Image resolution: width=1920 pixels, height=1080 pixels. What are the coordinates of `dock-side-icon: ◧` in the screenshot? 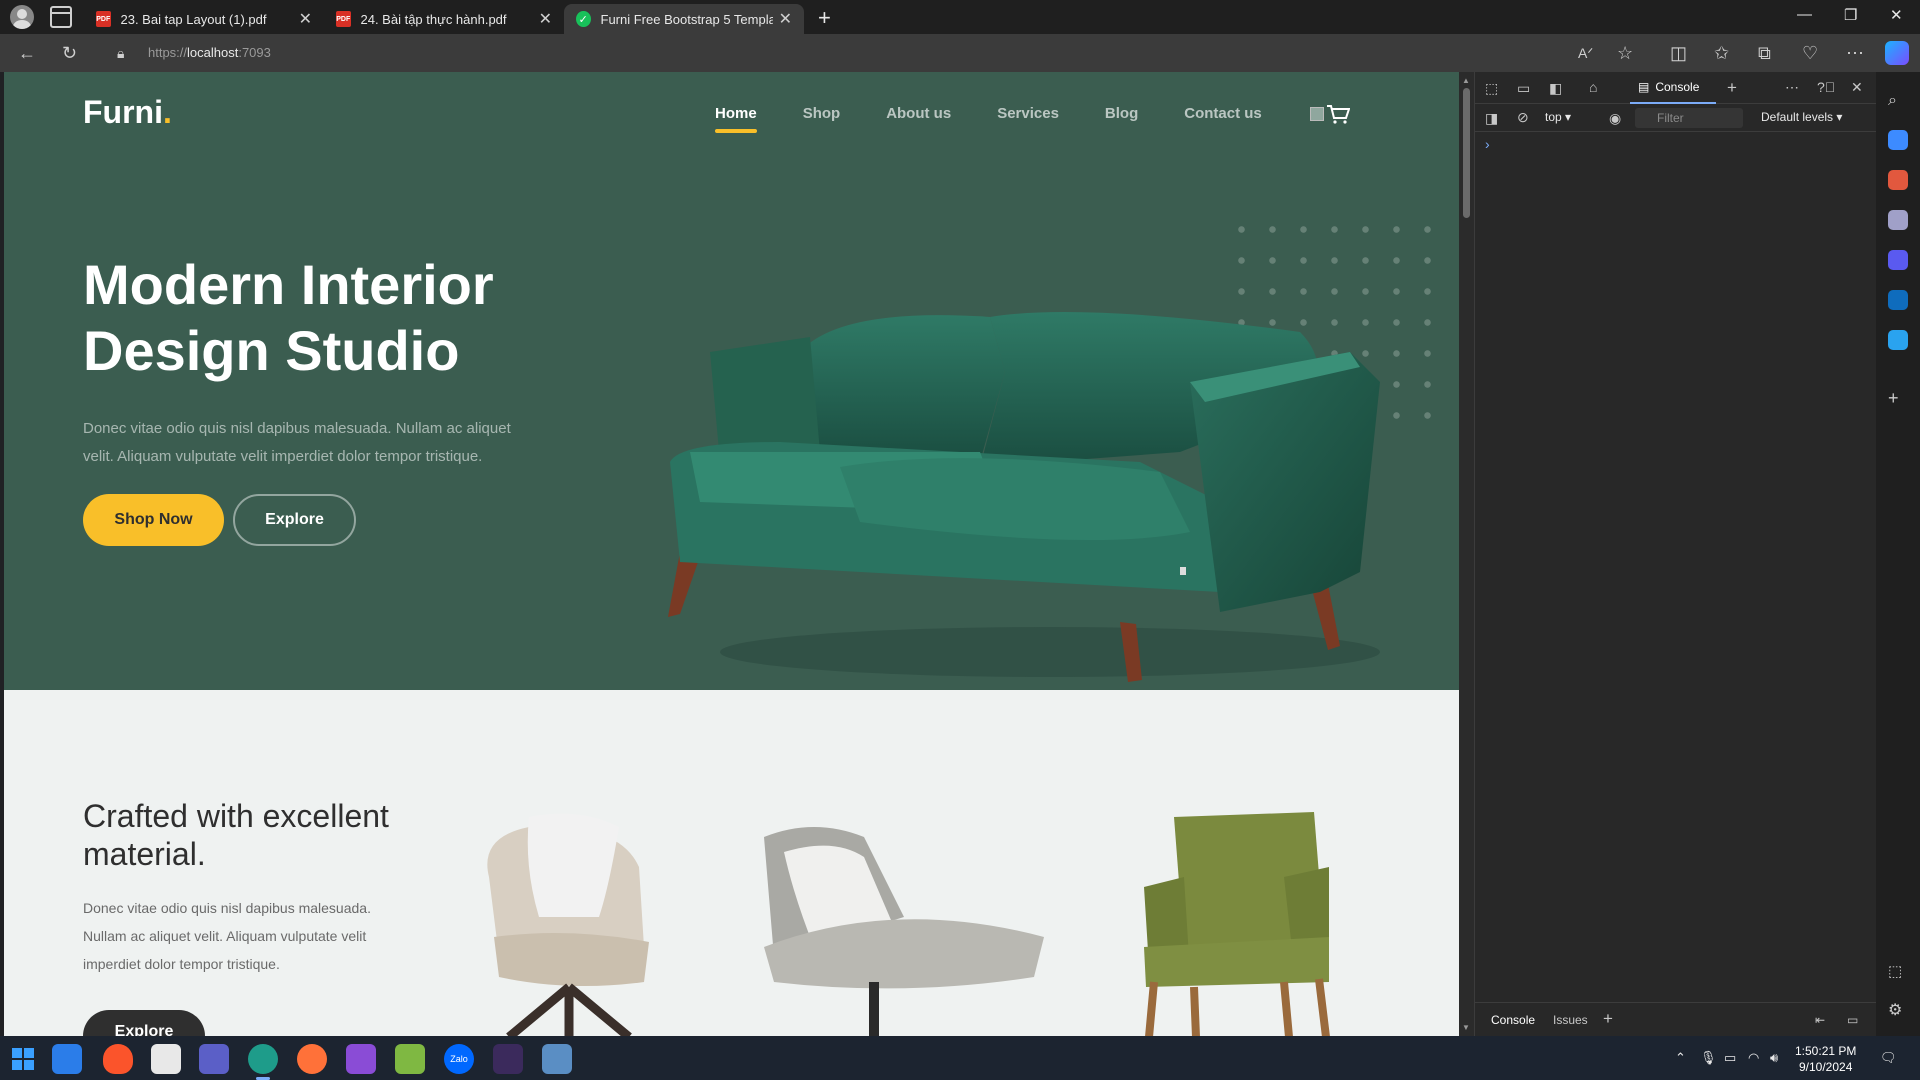 It's located at (1555, 88).